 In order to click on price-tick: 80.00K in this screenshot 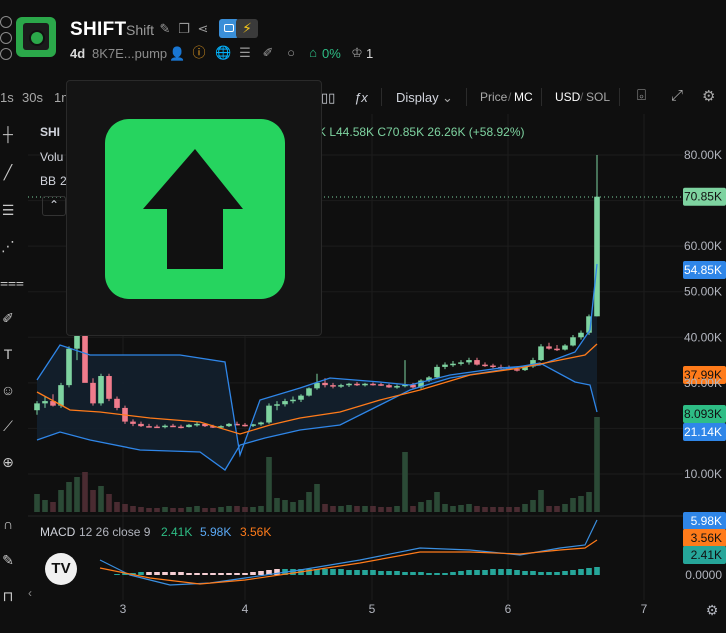, I will do `click(703, 155)`.